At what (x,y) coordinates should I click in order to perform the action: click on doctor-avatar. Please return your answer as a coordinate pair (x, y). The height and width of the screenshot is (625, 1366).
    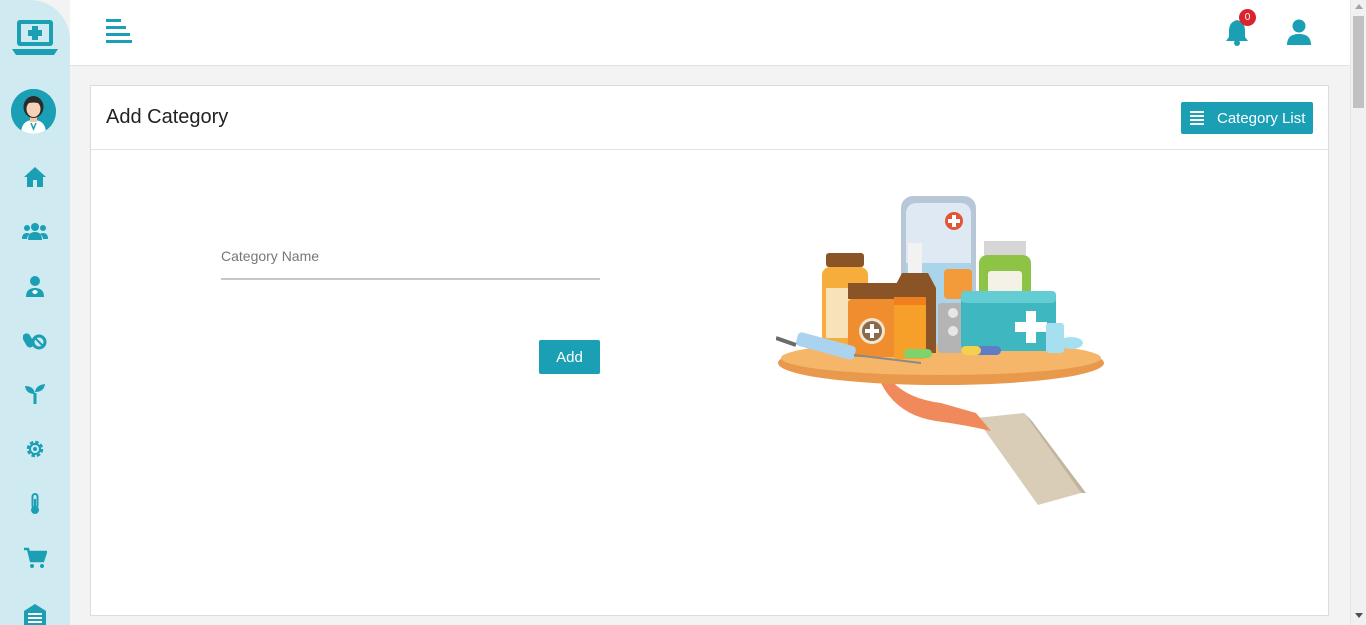
    Looking at the image, I should click on (33, 111).